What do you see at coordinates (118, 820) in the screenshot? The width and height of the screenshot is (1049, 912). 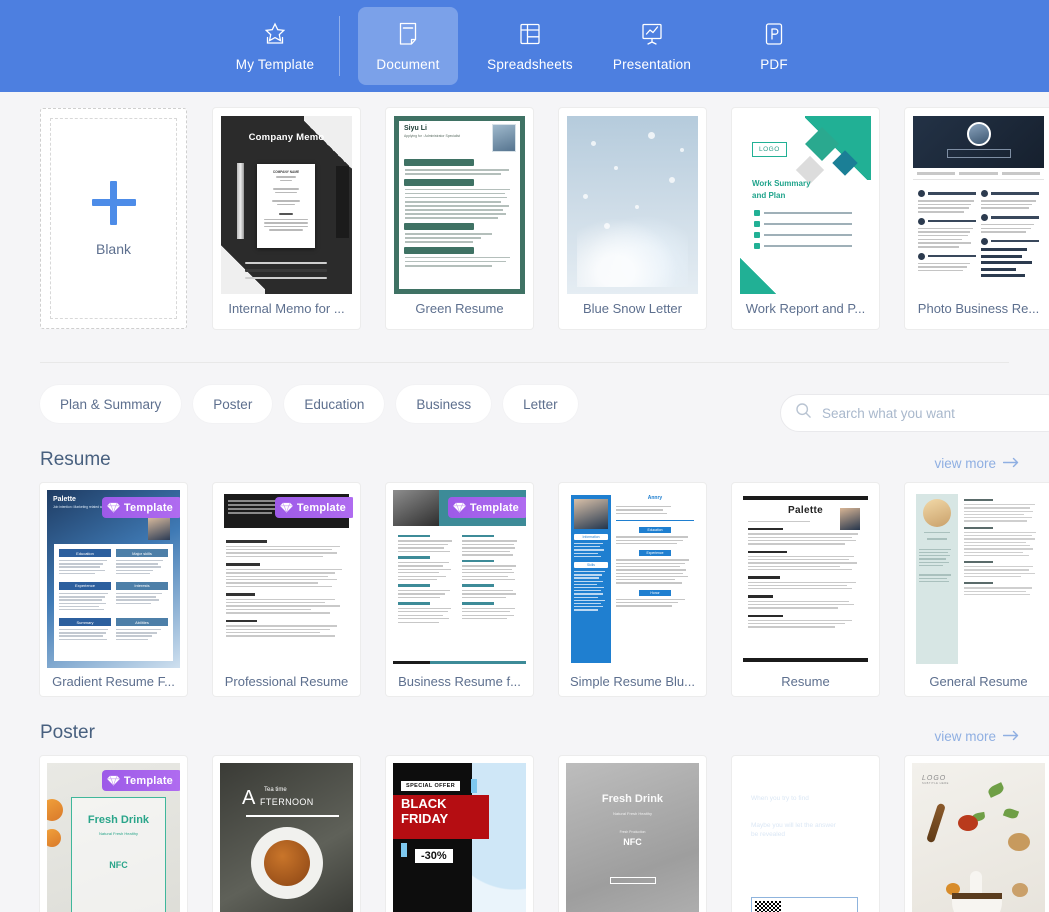 I see `poster-title: Fresh Drink` at bounding box center [118, 820].